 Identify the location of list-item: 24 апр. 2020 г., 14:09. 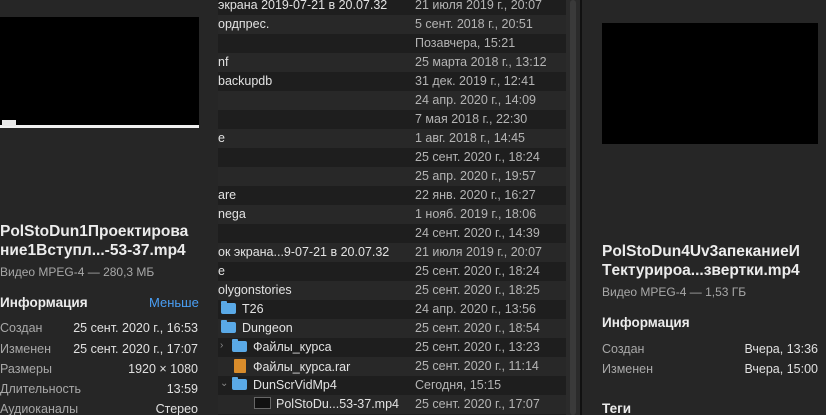
(392, 100).